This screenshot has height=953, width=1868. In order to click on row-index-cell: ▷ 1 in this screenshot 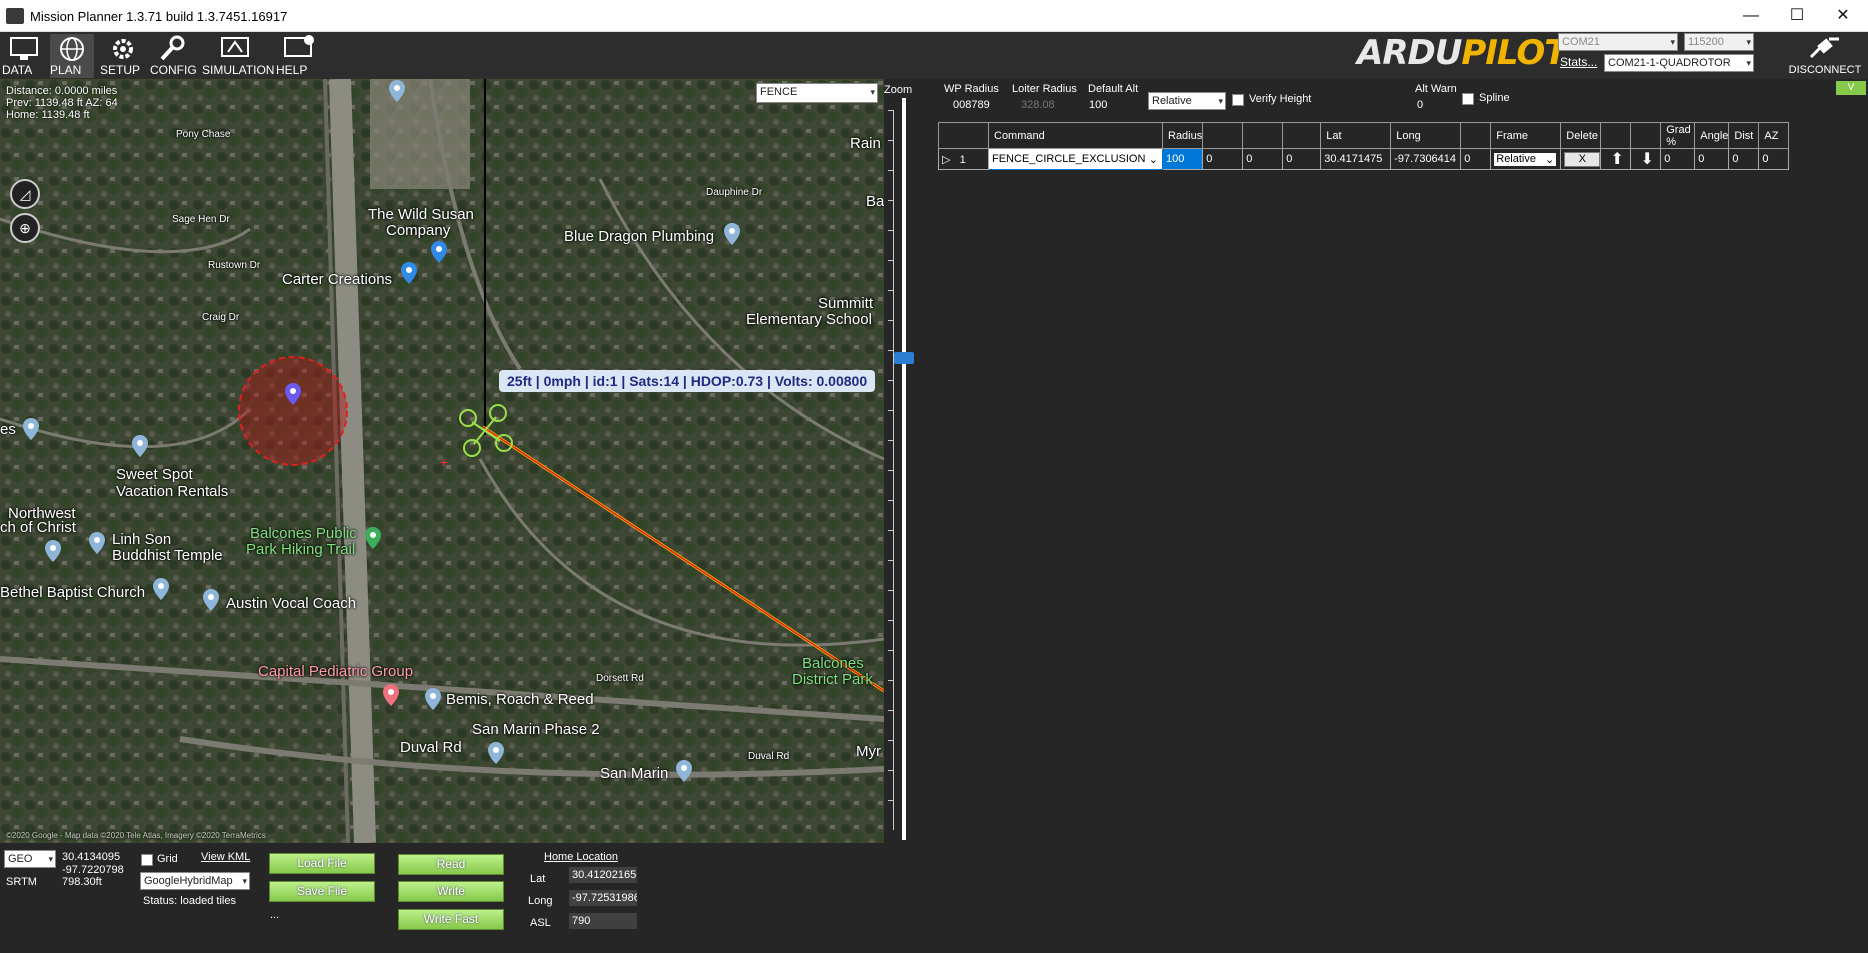, I will do `click(963, 159)`.